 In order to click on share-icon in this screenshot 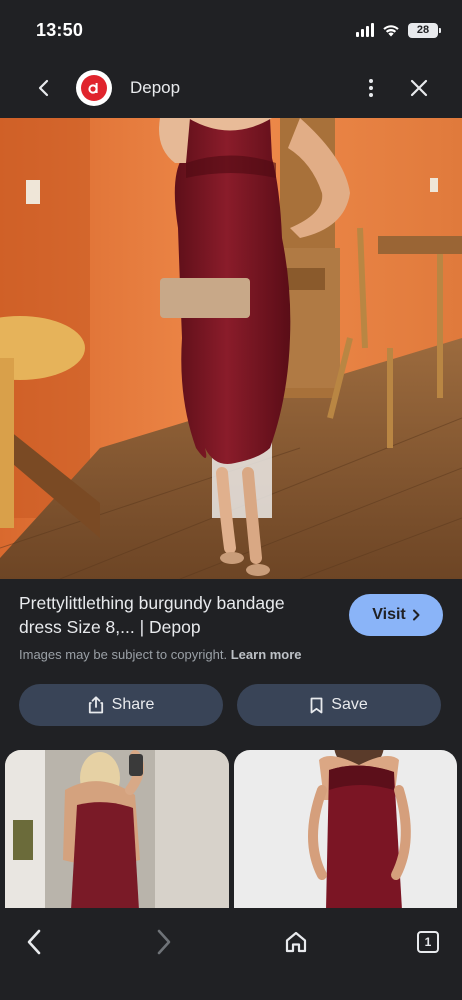, I will do `click(95, 705)`.